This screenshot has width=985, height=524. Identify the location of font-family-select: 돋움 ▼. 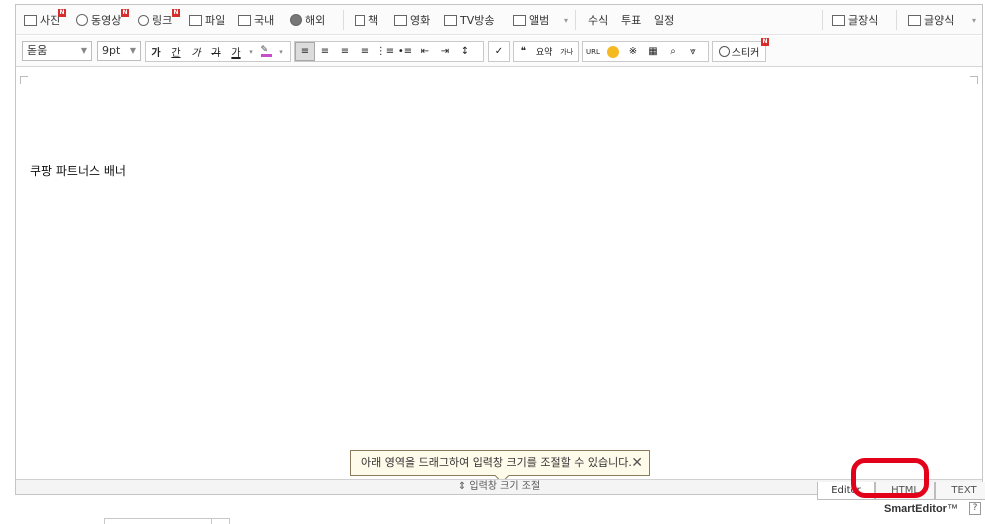
(57, 51).